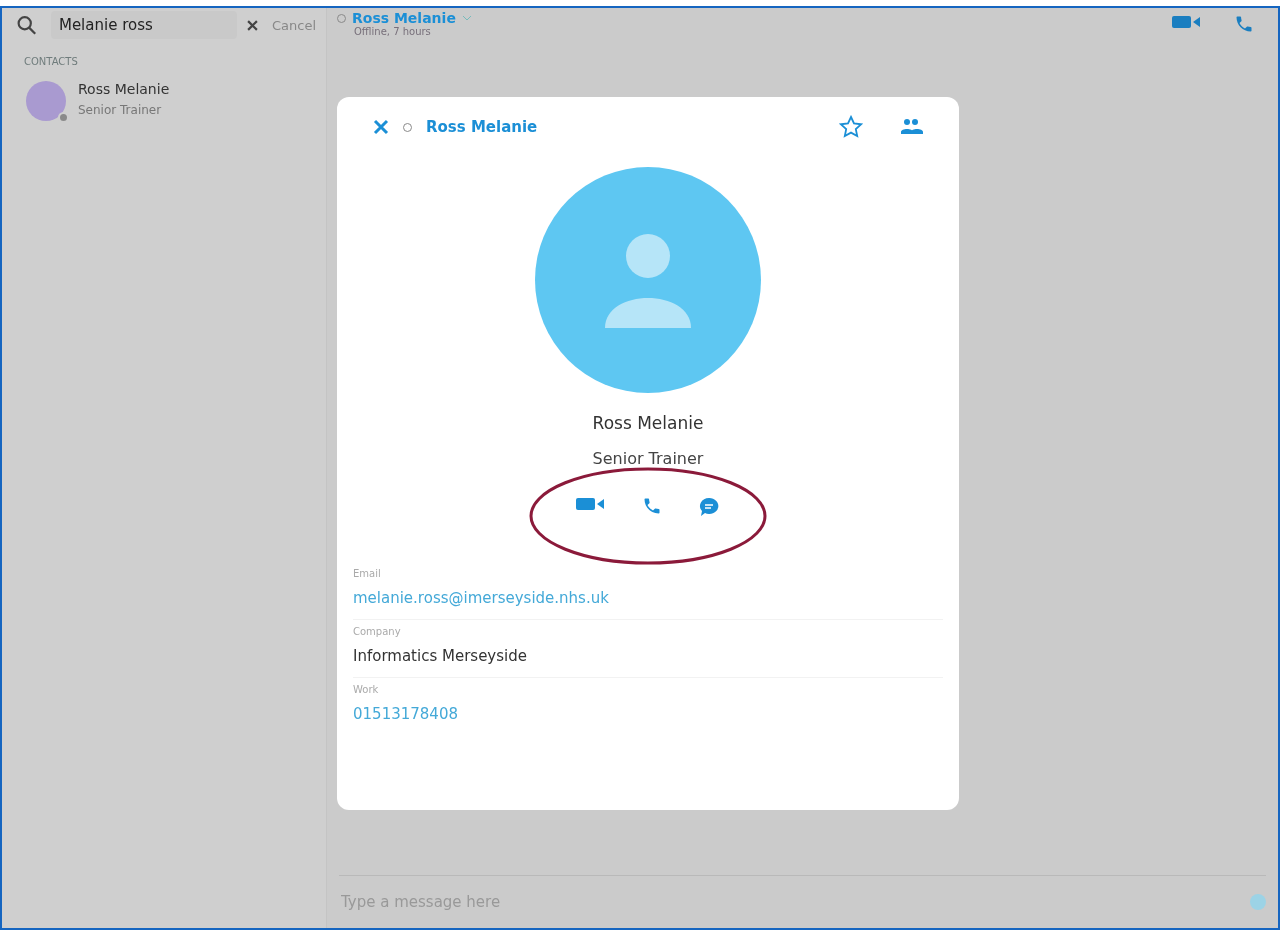  I want to click on video-call-icon, so click(591, 504).